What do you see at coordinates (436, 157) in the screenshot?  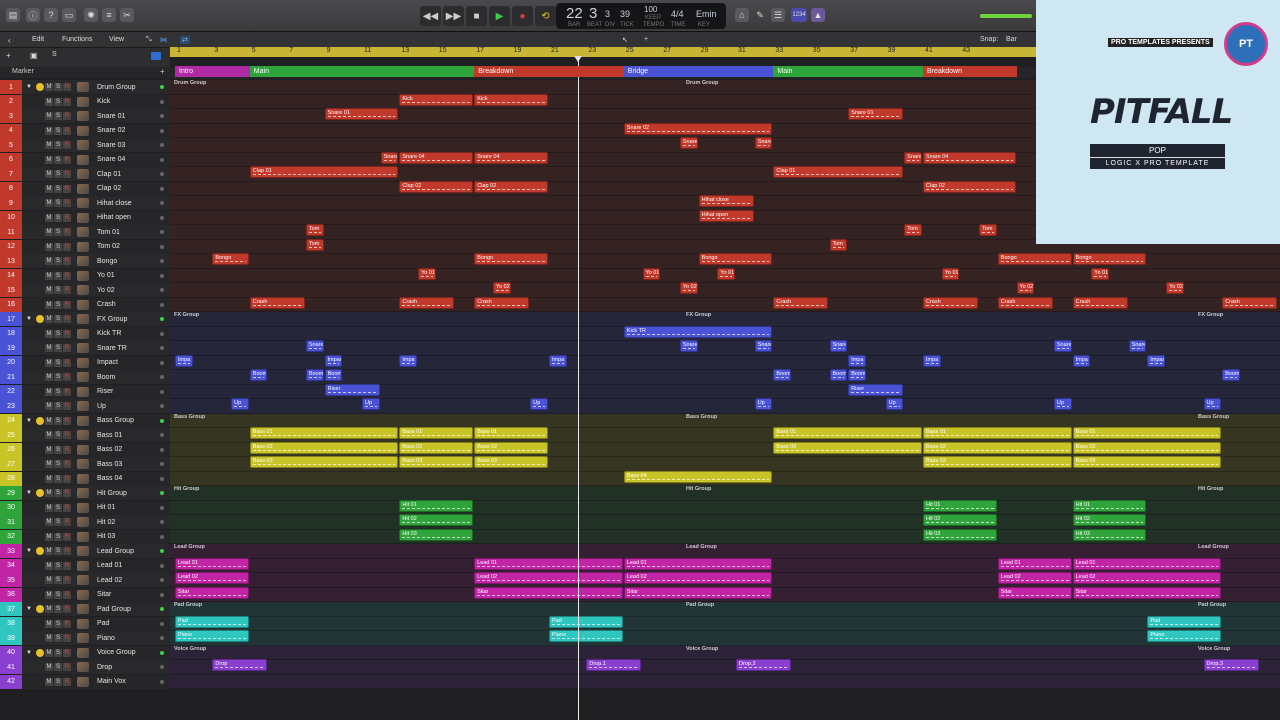 I see `region: Snare 04` at bounding box center [436, 157].